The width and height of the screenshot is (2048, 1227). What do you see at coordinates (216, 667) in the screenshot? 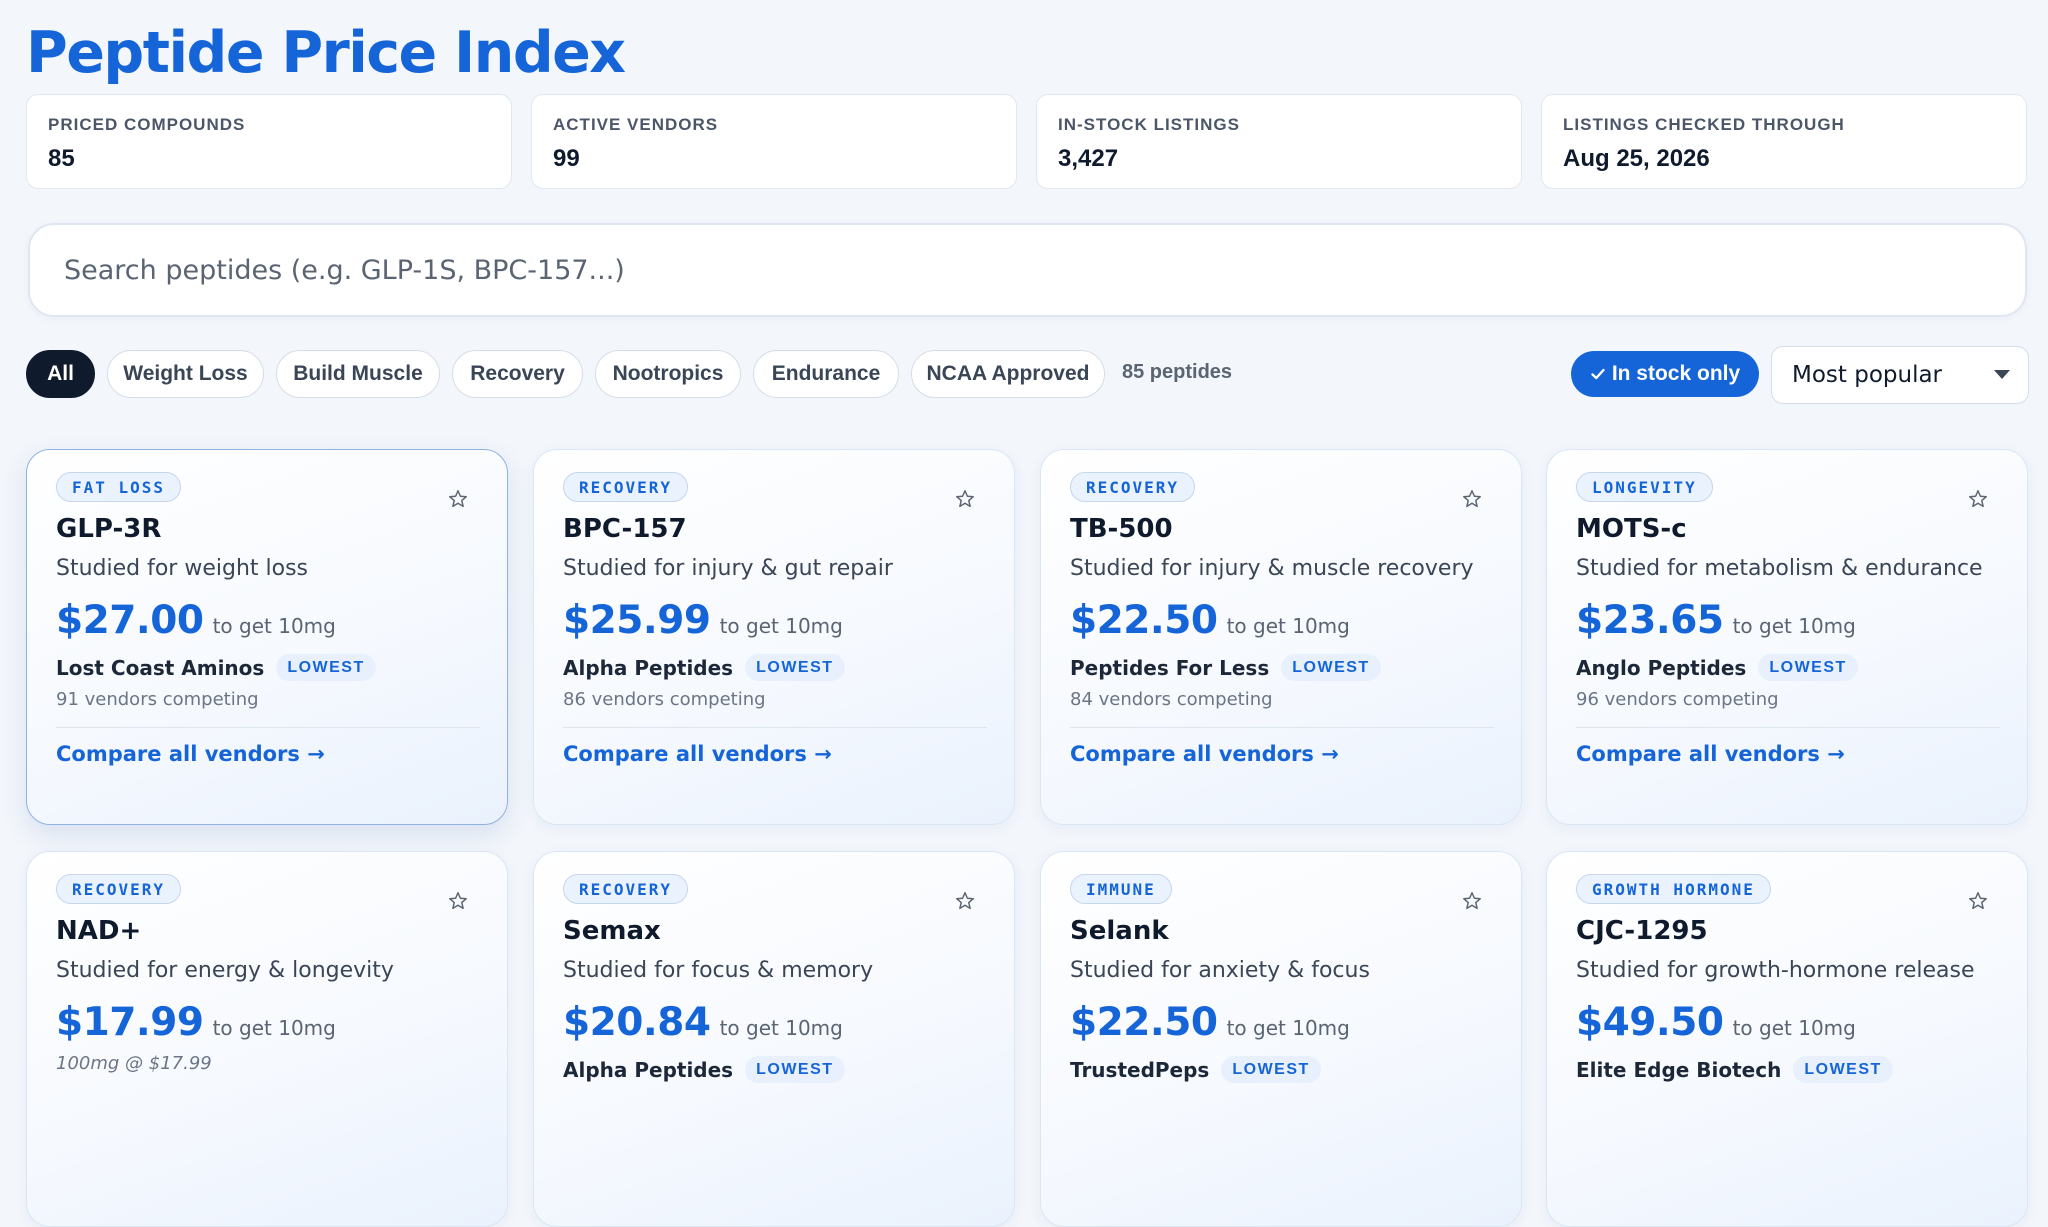
I see `vendor-row: Lost Coast Aminos LOWEST` at bounding box center [216, 667].